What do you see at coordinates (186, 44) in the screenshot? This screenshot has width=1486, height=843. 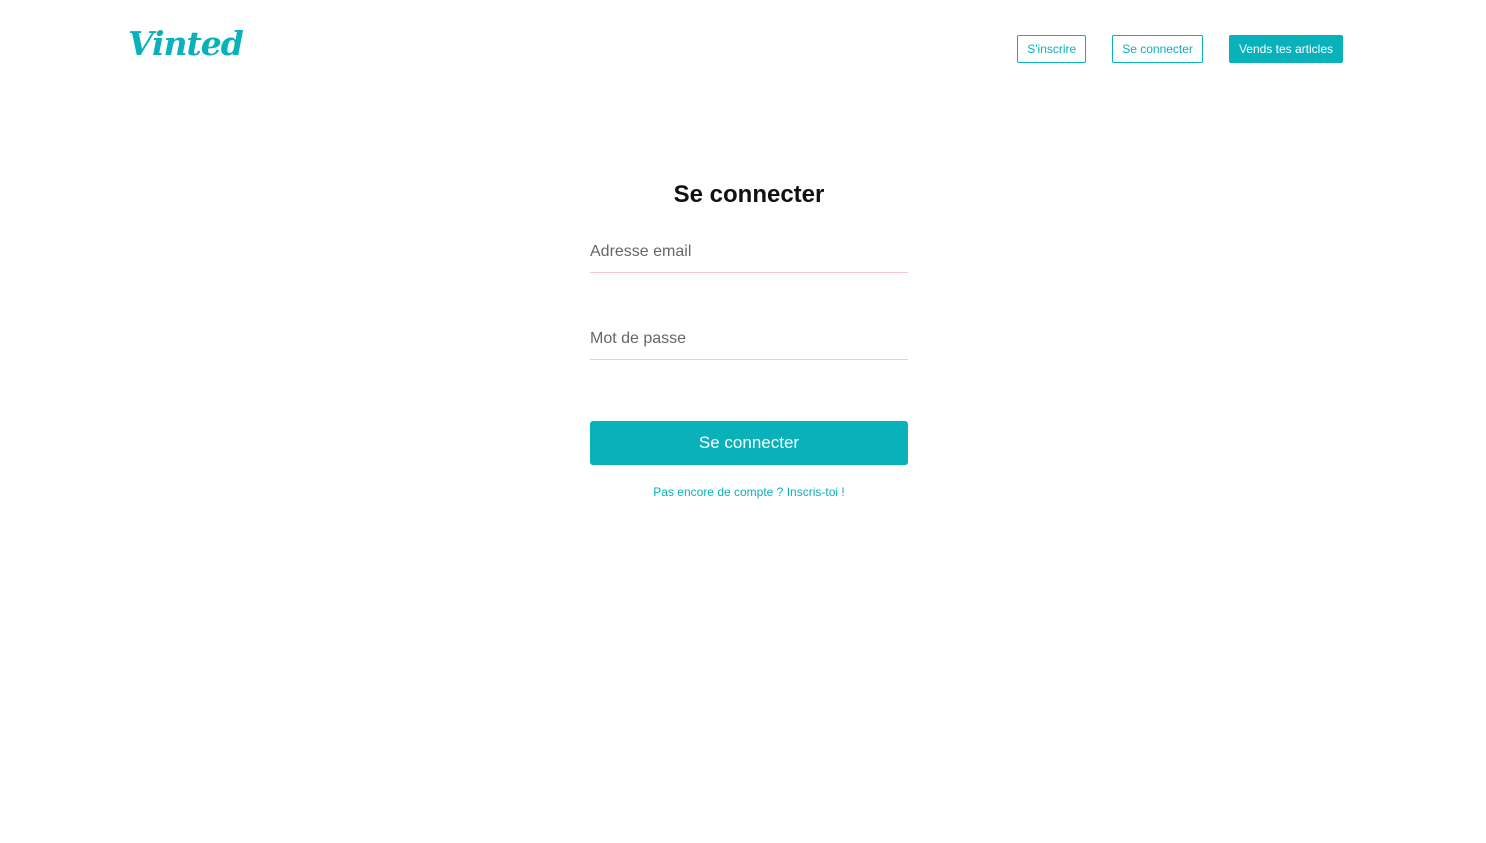 I see `vinted-logo: Vinted` at bounding box center [186, 44].